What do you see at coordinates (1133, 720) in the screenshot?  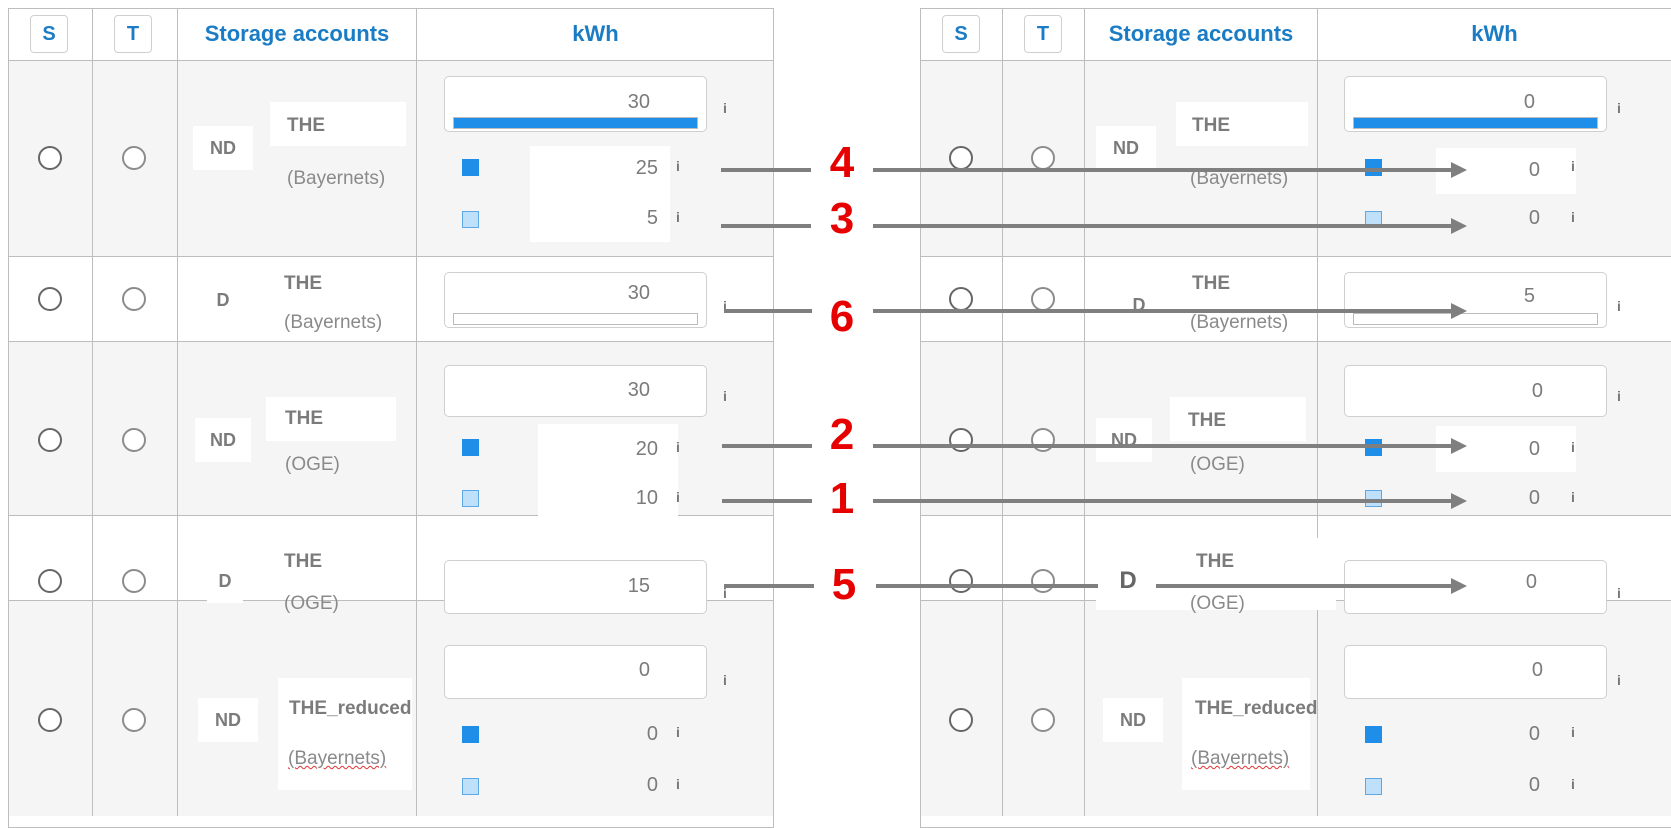 I see `storage-type-badge: ND` at bounding box center [1133, 720].